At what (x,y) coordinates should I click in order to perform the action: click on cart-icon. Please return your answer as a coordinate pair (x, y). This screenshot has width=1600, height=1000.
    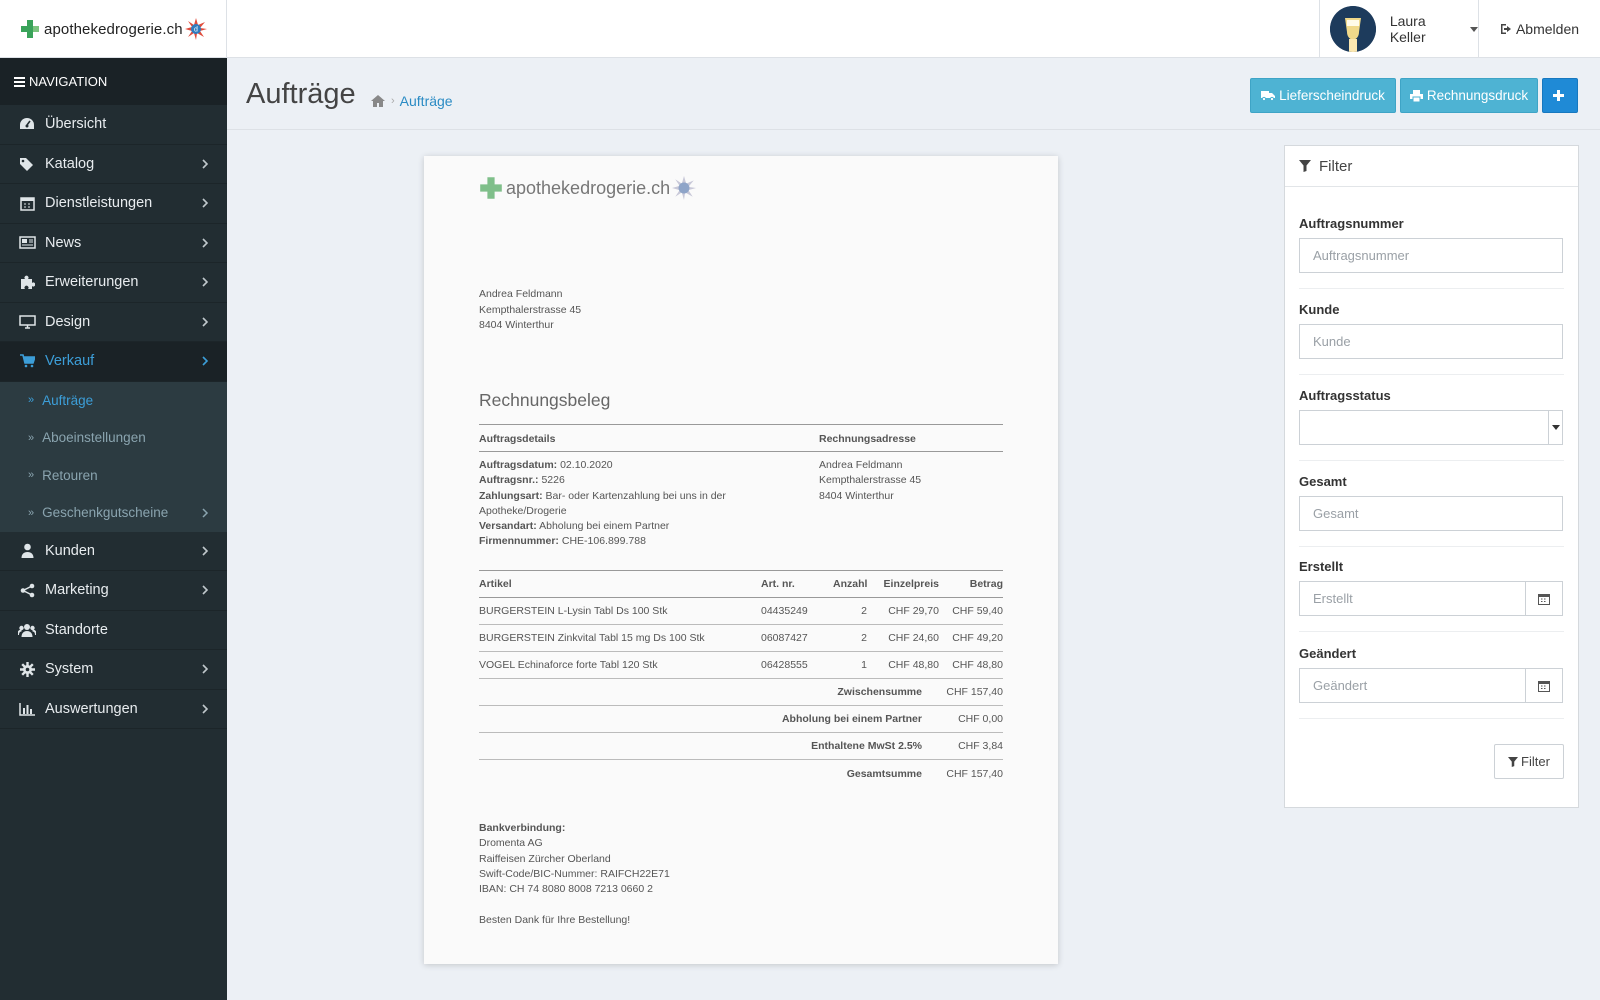
    Looking at the image, I should click on (27, 361).